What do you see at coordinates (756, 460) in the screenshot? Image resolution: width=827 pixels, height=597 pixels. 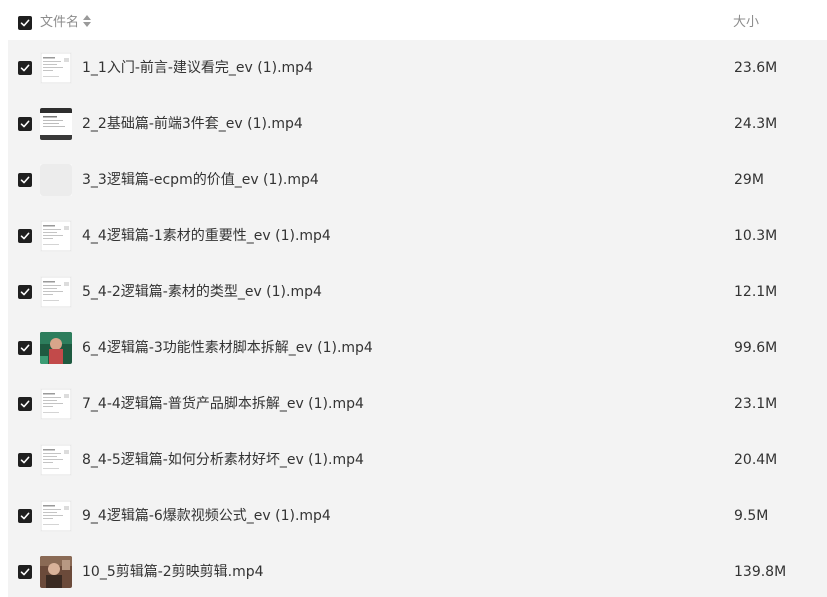 I see `file-size: 20.4M` at bounding box center [756, 460].